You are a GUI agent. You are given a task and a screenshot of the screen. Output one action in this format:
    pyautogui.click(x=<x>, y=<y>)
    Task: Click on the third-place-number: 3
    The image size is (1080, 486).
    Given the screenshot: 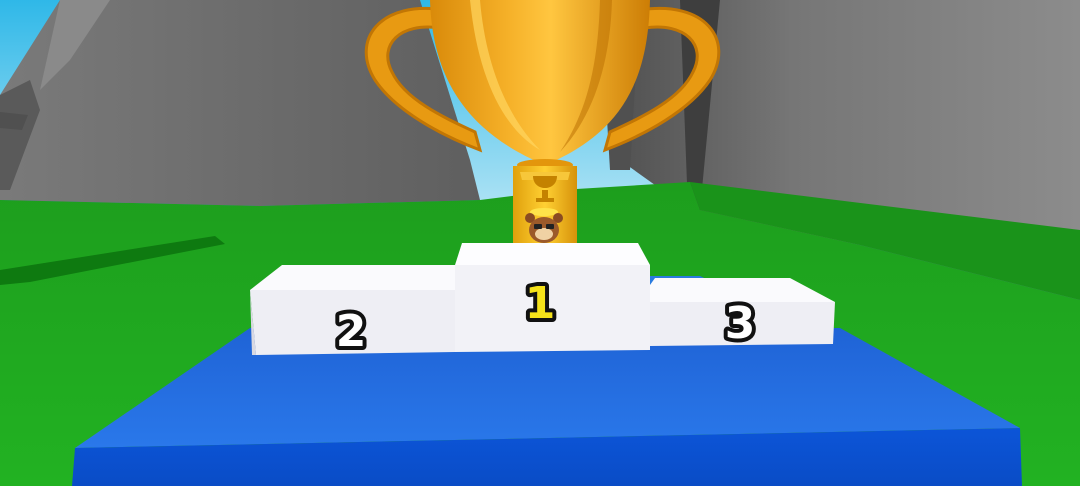 What is the action you would take?
    pyautogui.click(x=740, y=323)
    